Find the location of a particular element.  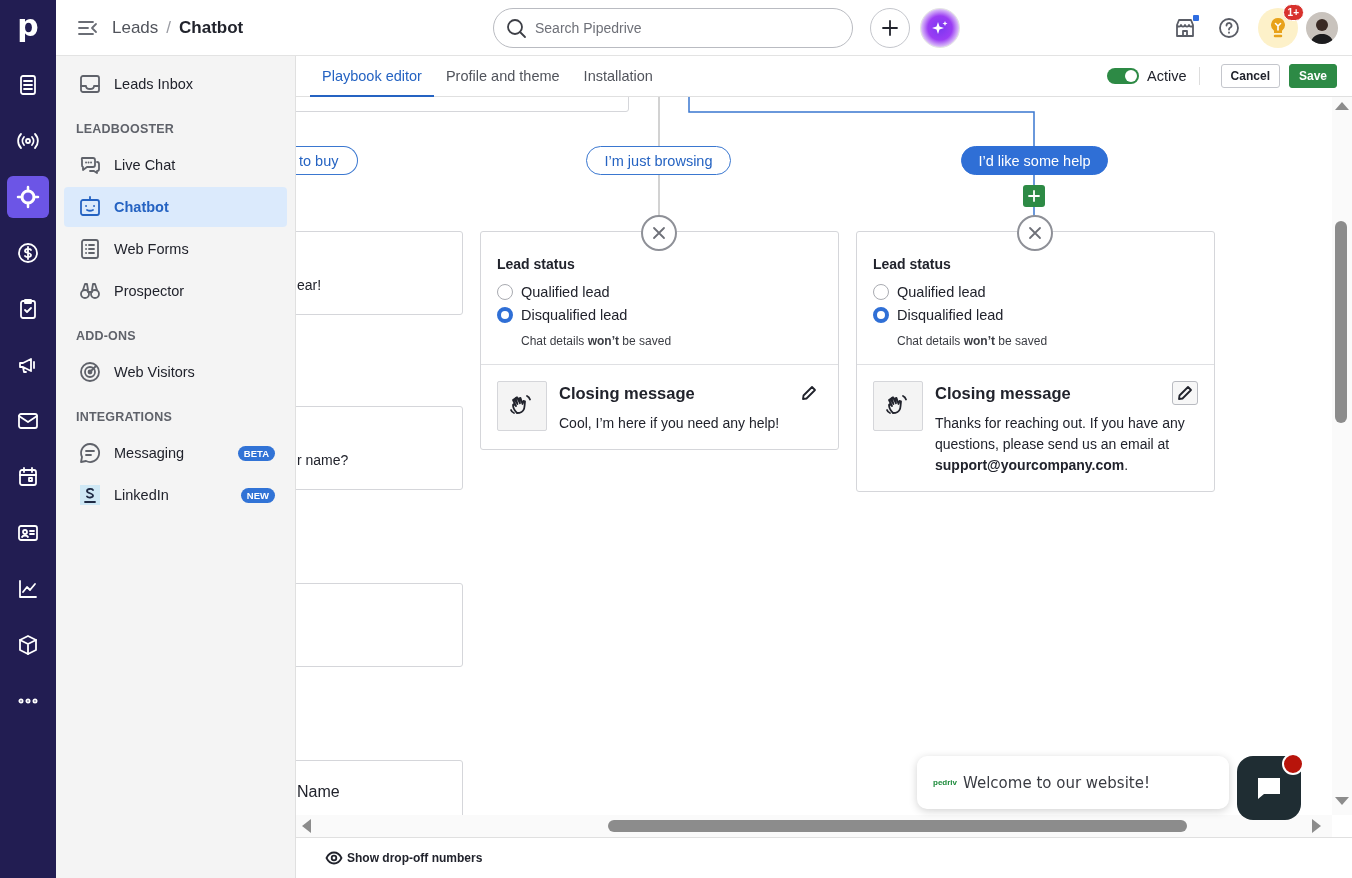

sidebar-item: Messaging BETA is located at coordinates (175, 453).